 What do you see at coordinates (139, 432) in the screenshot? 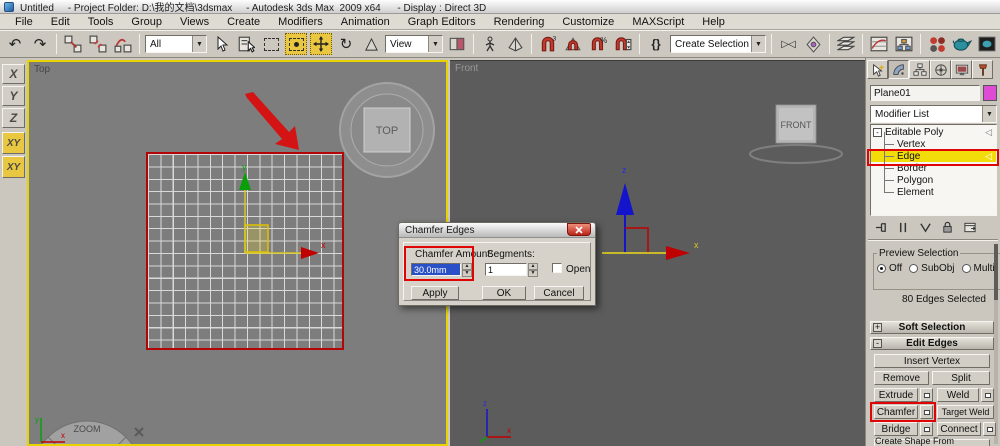
I see `wheel-close-icon` at bounding box center [139, 432].